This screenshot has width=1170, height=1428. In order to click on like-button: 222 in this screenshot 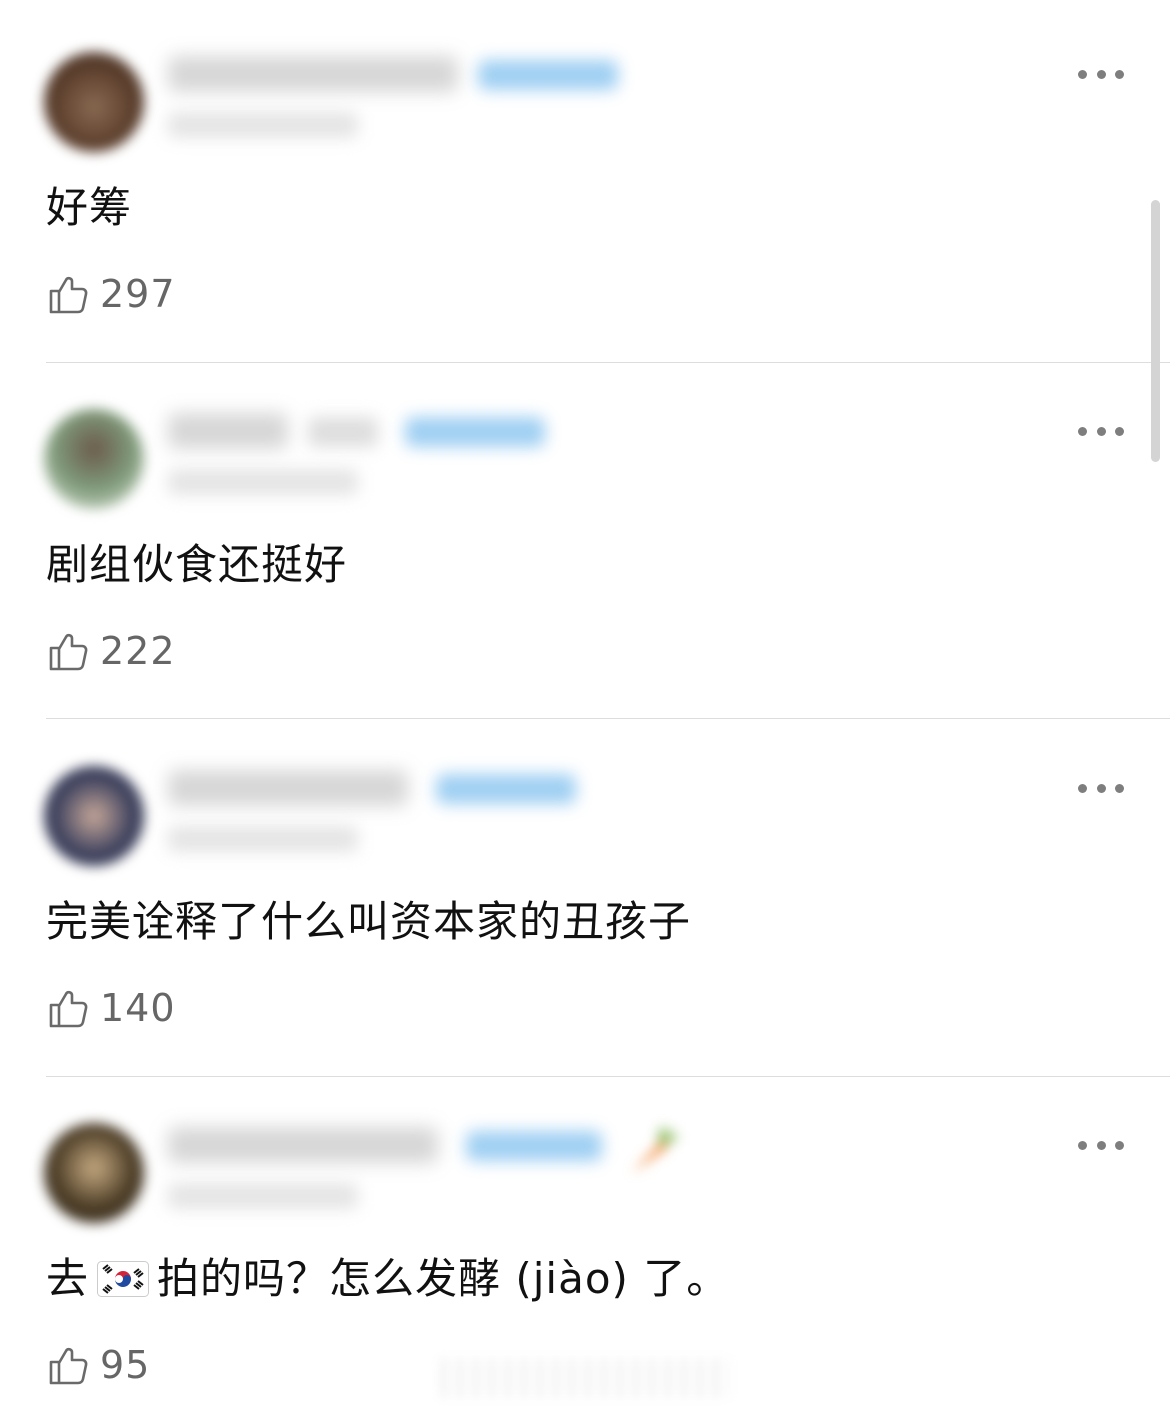, I will do `click(111, 651)`.